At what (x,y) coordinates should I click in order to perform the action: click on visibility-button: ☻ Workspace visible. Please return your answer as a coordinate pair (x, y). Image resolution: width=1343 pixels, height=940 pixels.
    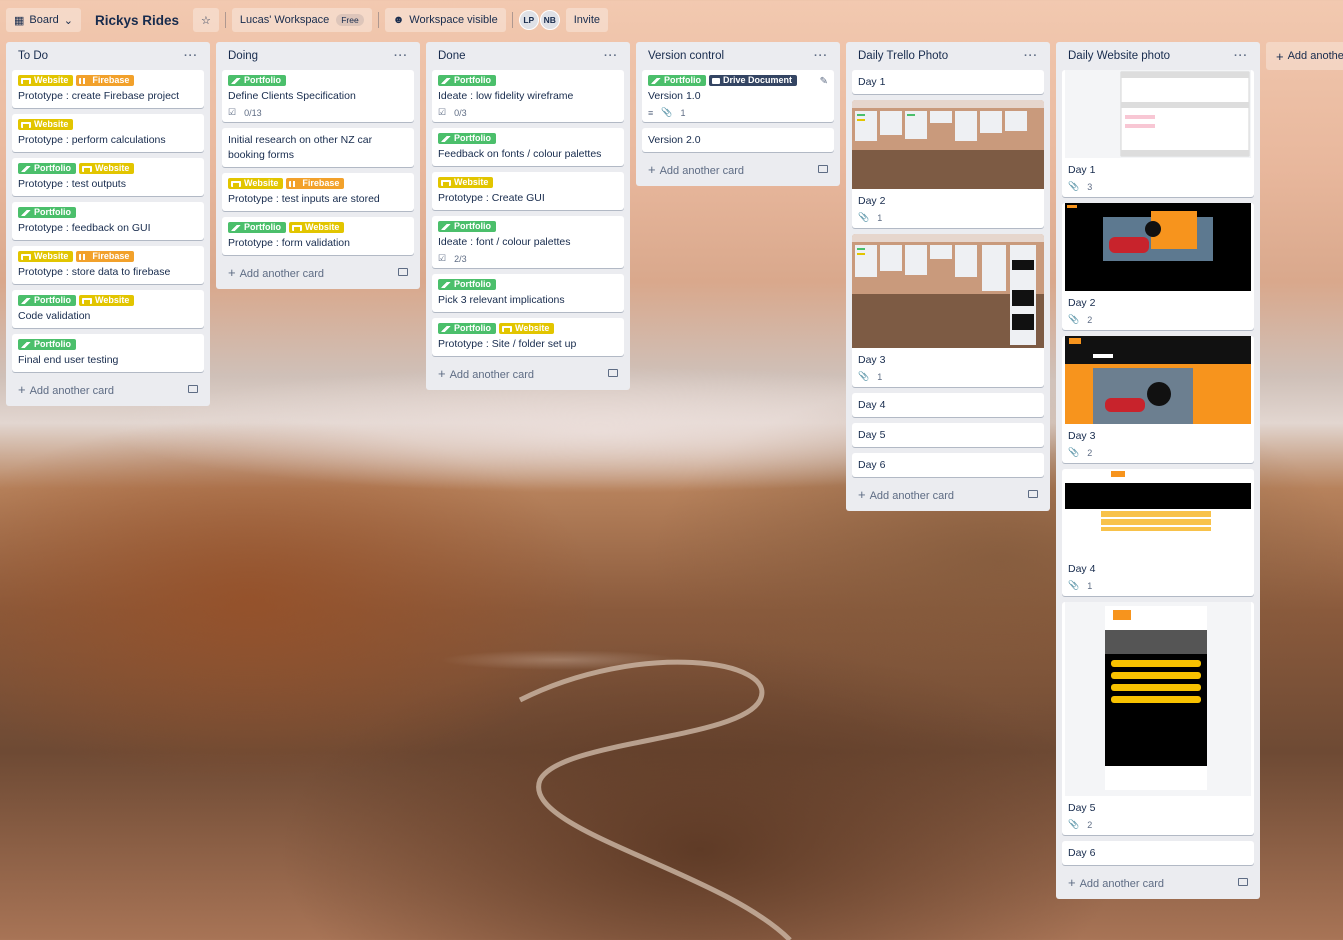
    Looking at the image, I should click on (445, 20).